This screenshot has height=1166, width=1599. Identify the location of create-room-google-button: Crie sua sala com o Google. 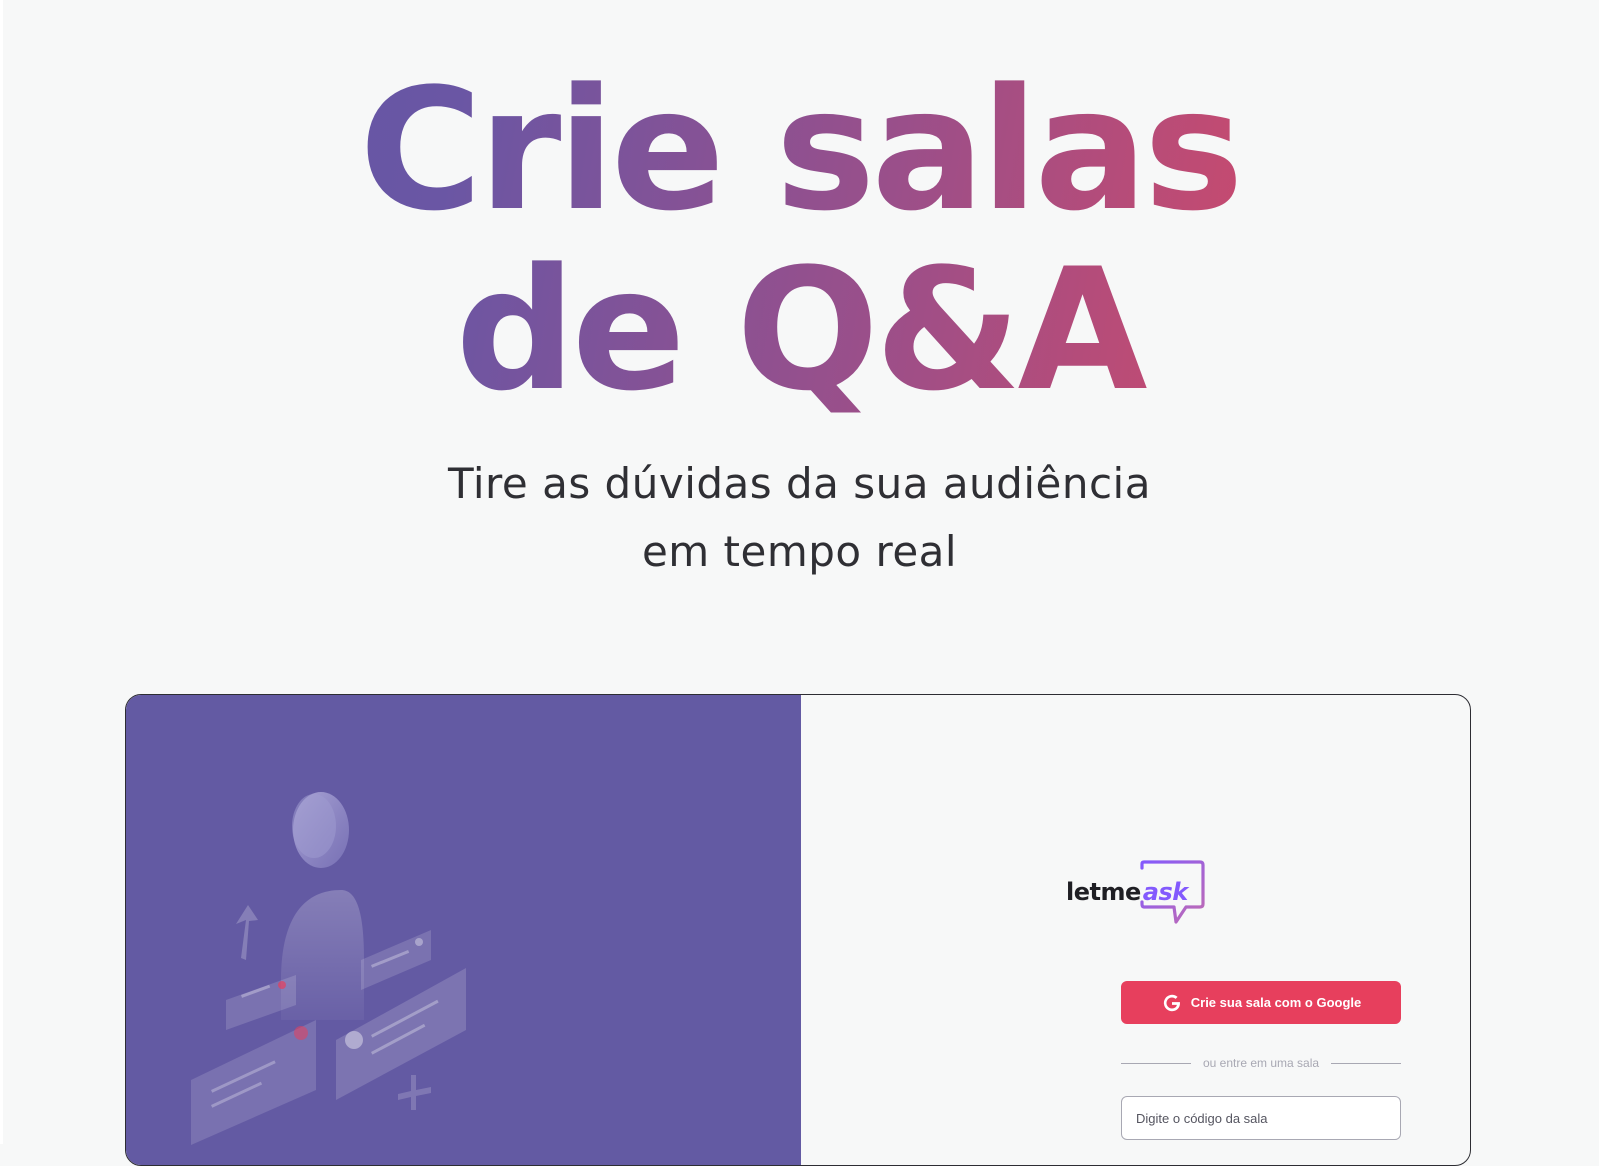
(1261, 1002).